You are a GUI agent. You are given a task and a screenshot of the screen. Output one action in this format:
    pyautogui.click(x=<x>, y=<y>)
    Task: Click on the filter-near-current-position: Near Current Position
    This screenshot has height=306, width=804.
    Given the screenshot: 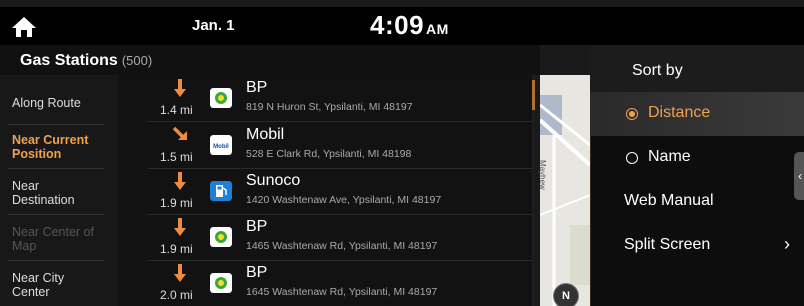 What is the action you would take?
    pyautogui.click(x=59, y=147)
    